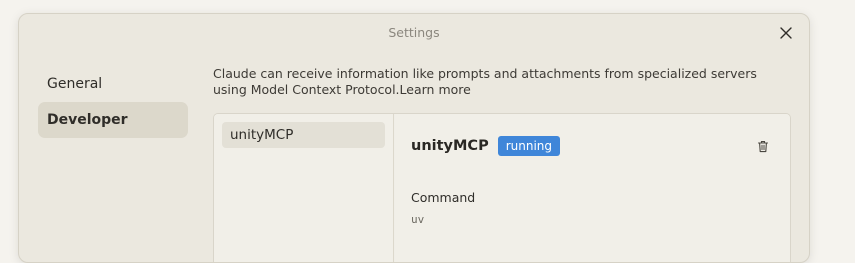 Image resolution: width=855 pixels, height=263 pixels. I want to click on delete-server-button, so click(763, 146).